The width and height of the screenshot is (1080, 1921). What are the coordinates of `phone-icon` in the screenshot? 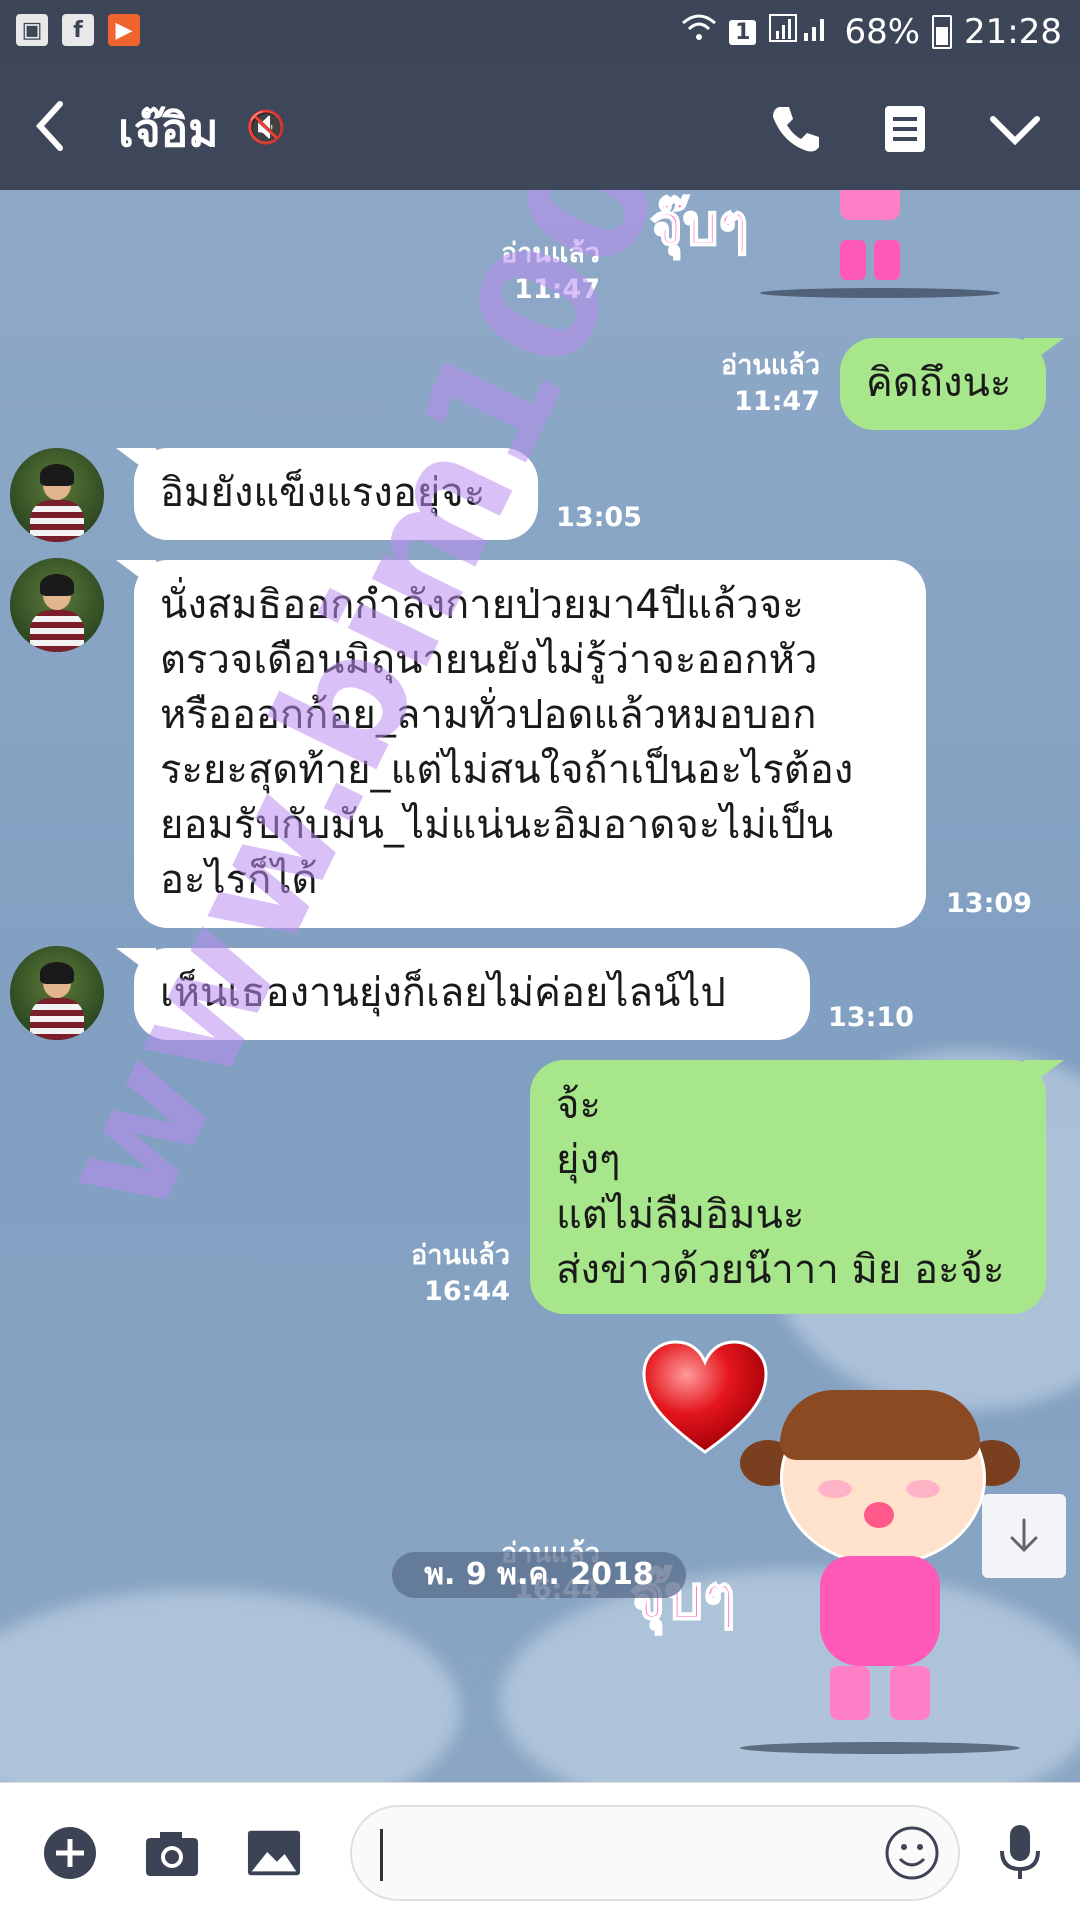 It's located at (796, 129).